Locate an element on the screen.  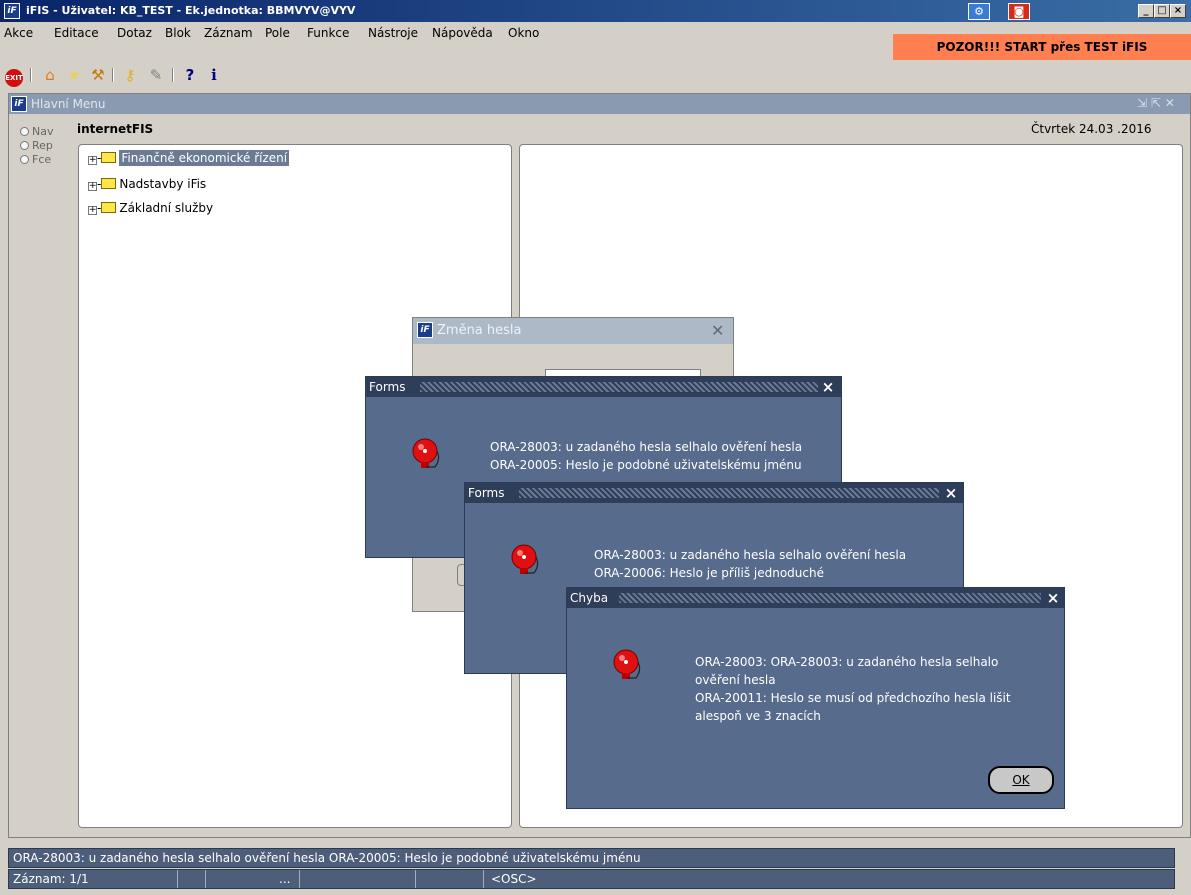
menu-zaznam: Záznam is located at coordinates (228, 33).